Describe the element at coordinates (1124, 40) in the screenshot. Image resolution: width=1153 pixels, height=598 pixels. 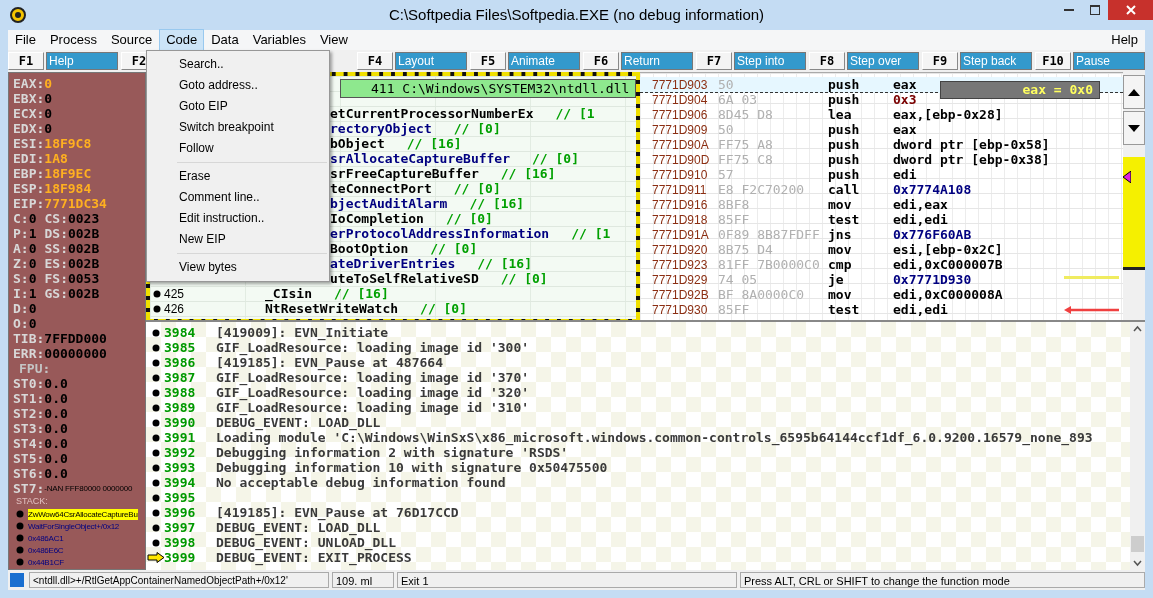
I see `menu-item: Help` at that location.